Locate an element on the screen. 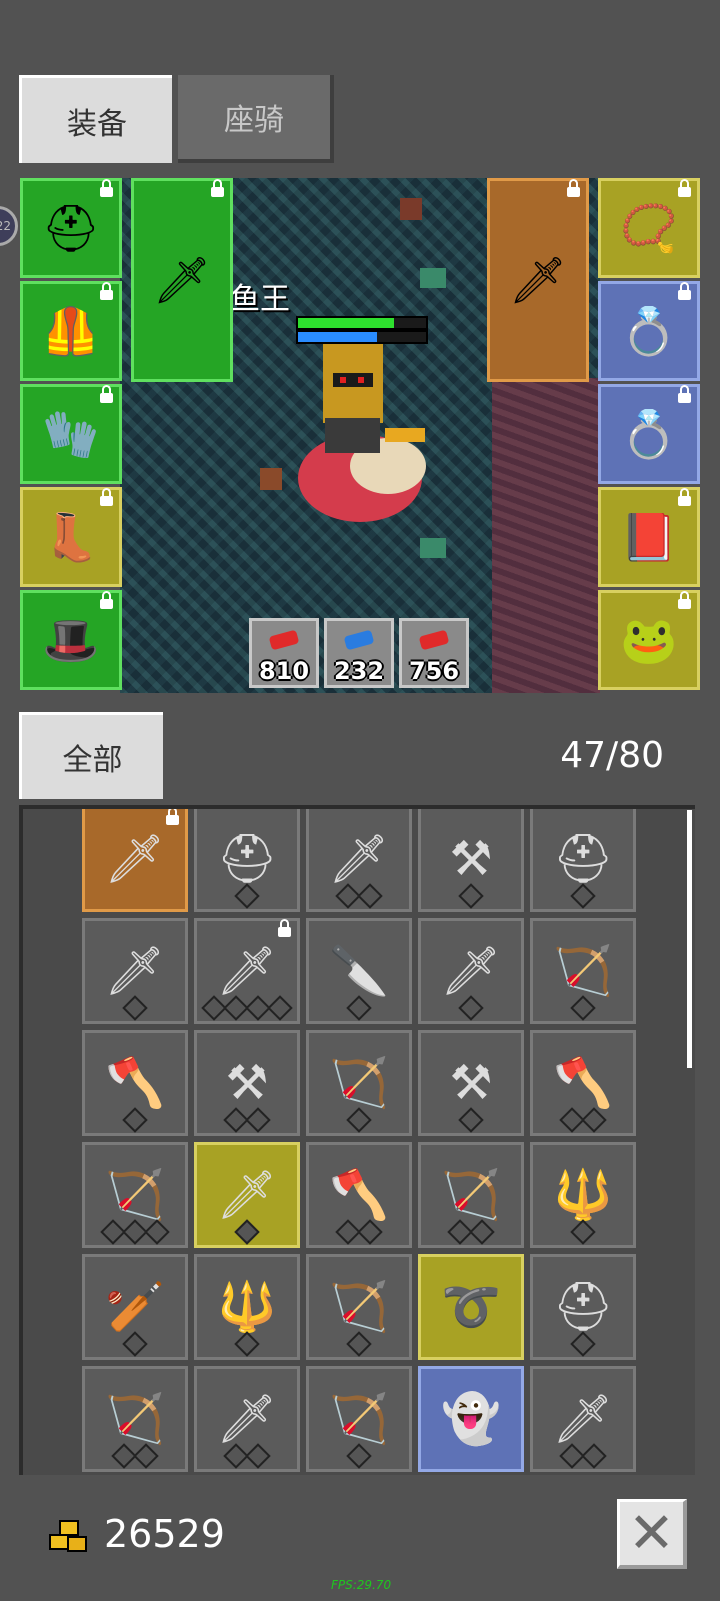  recurve-bow-icon: 🏹 is located at coordinates (135, 1419).